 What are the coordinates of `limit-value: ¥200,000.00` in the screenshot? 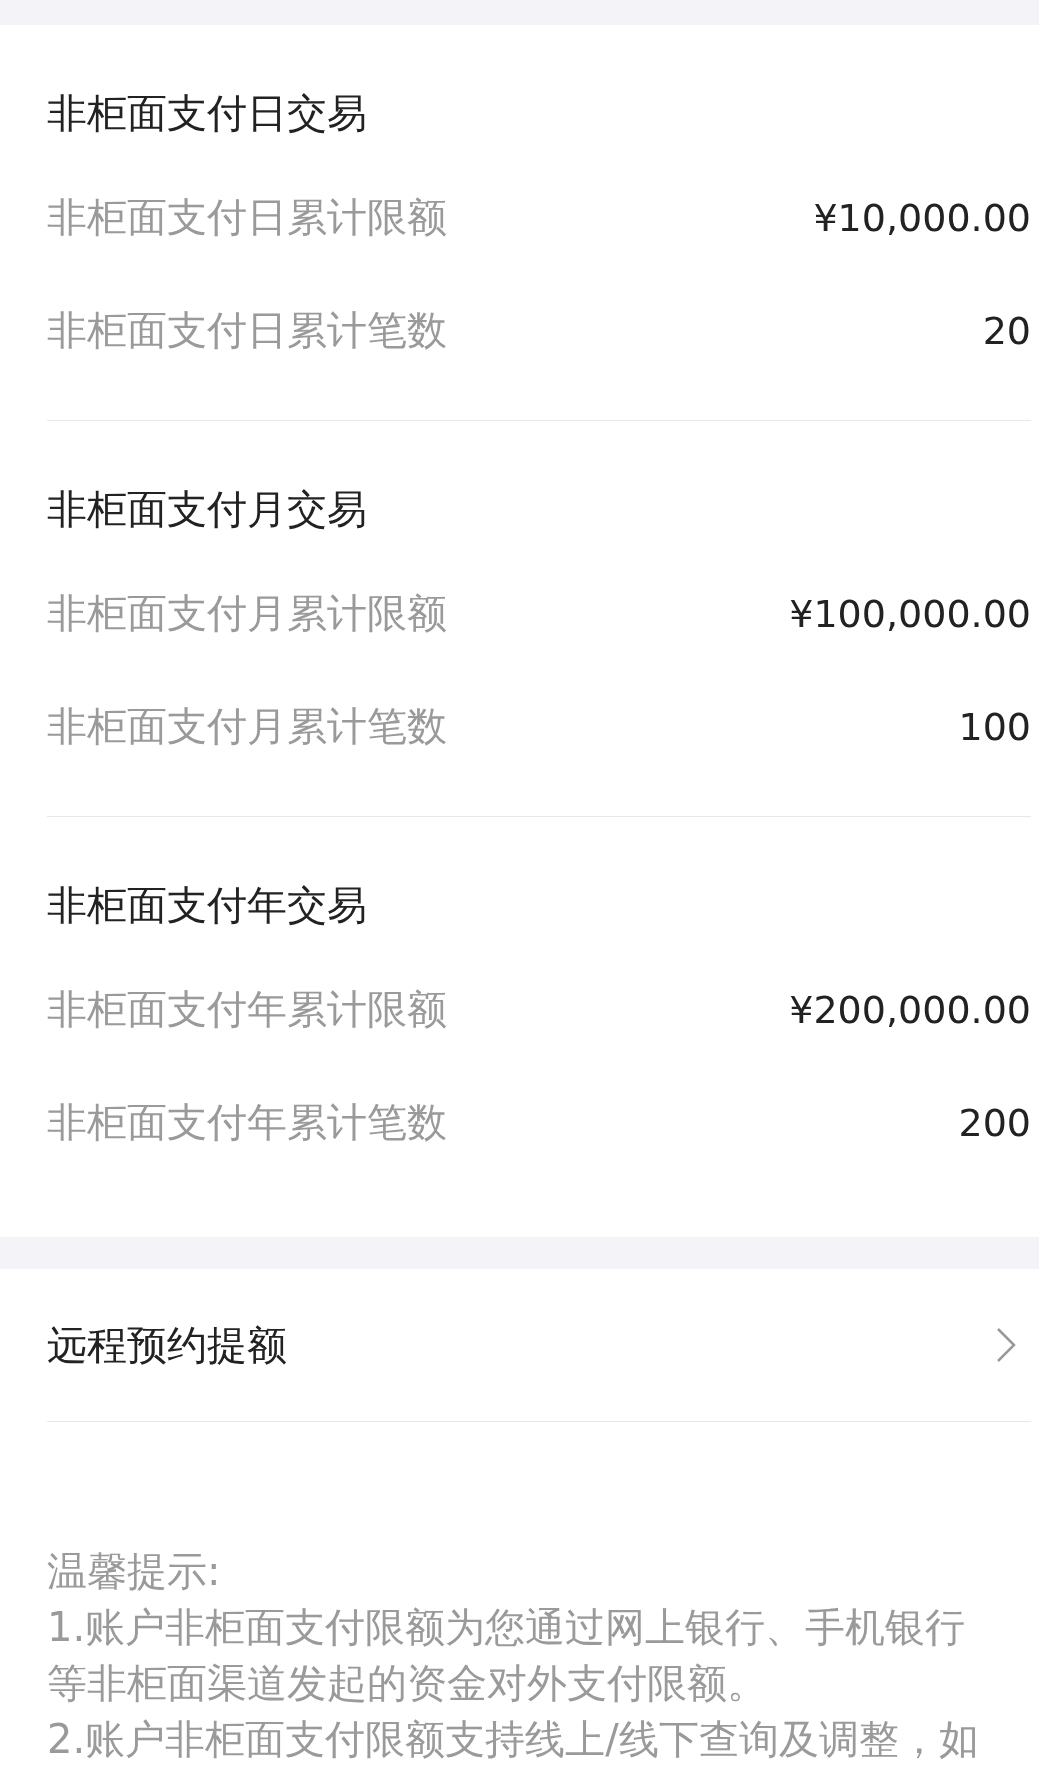 It's located at (910, 1009).